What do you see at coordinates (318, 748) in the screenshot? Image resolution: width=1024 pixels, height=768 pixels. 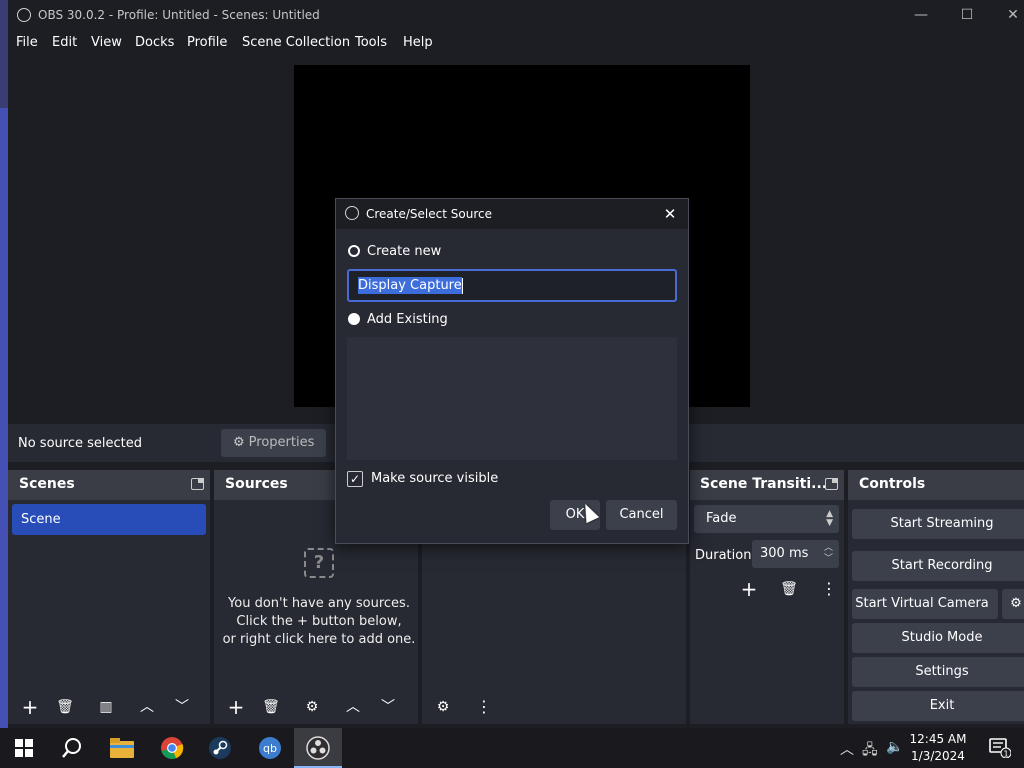 I see `obs-taskbar-icon` at bounding box center [318, 748].